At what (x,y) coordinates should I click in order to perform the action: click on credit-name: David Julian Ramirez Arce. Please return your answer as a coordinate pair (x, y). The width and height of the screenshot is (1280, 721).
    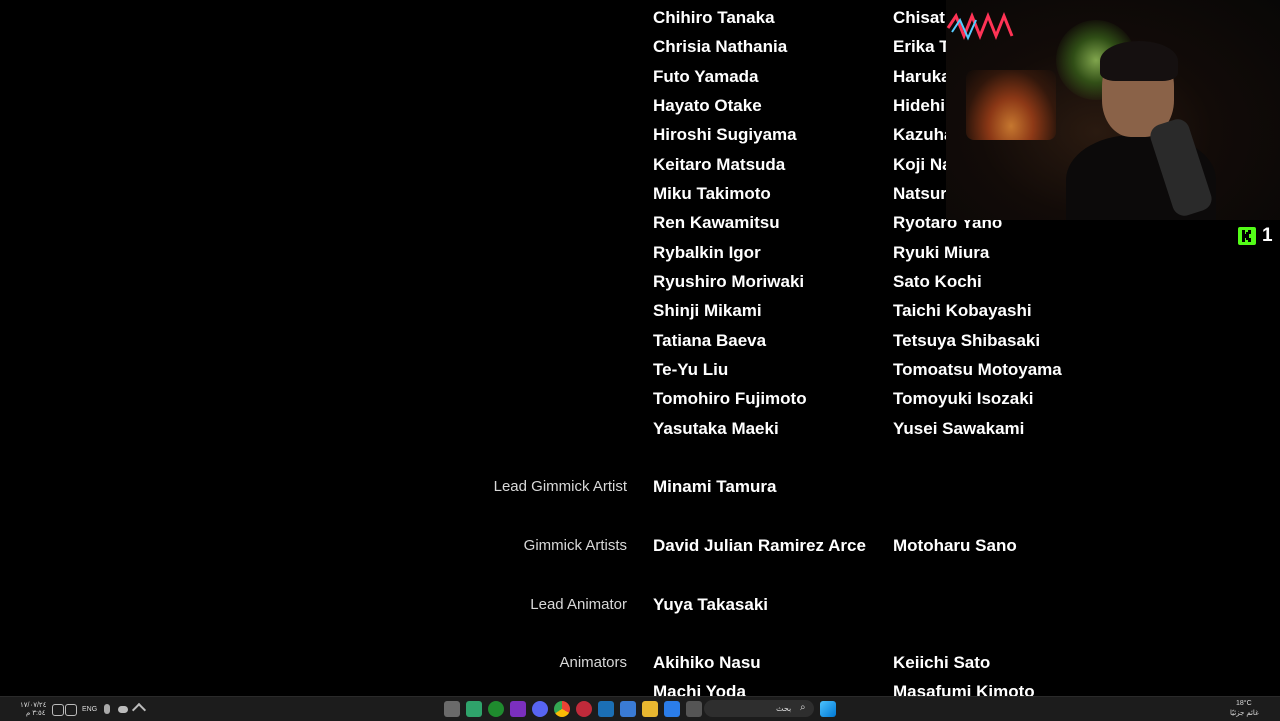
    Looking at the image, I should click on (759, 545).